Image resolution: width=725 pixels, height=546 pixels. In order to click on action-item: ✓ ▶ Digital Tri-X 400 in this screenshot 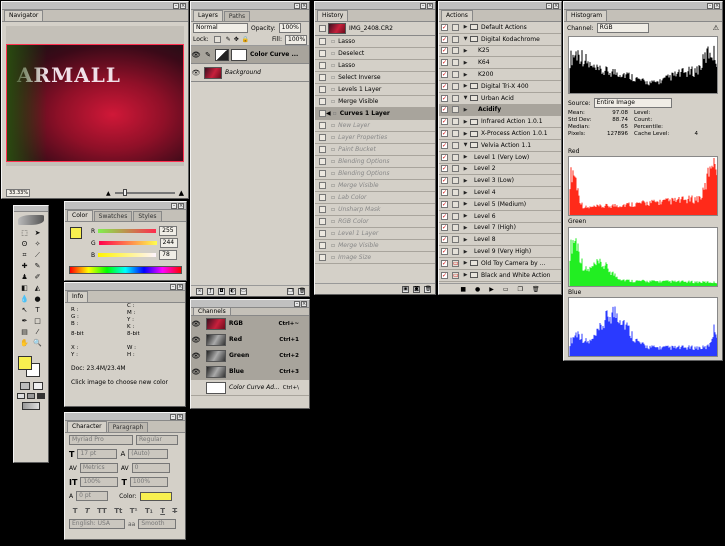, I will do `click(500, 87)`.